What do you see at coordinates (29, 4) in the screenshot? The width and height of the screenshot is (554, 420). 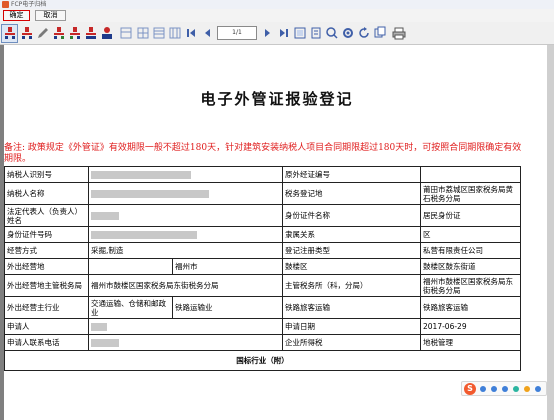 I see `window-title: FCP电子归档` at bounding box center [29, 4].